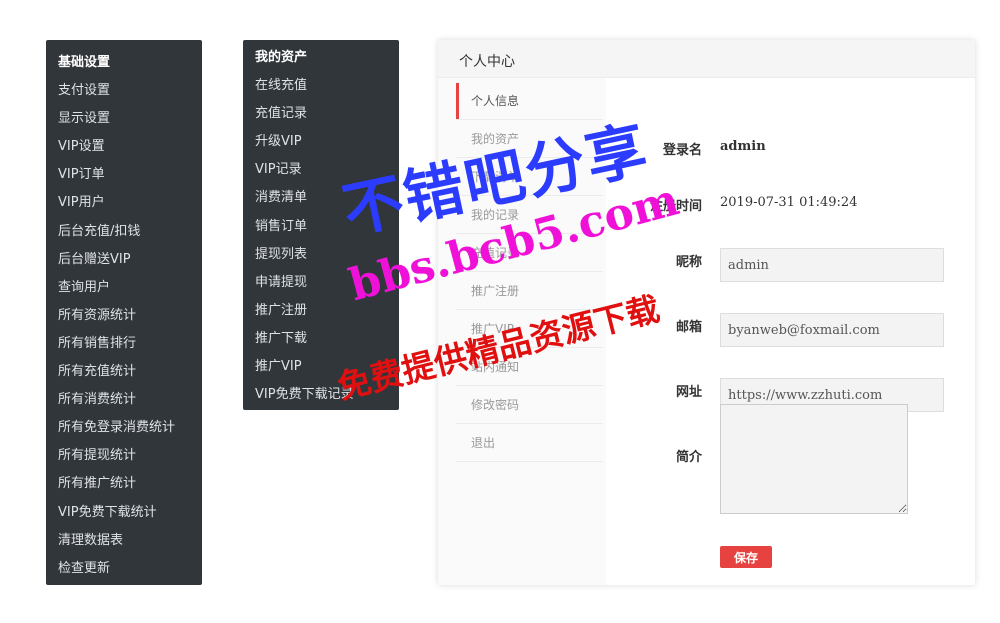 This screenshot has width=1000, height=623. What do you see at coordinates (124, 119) in the screenshot?
I see `menu-item-display-settings: 显示设置` at bounding box center [124, 119].